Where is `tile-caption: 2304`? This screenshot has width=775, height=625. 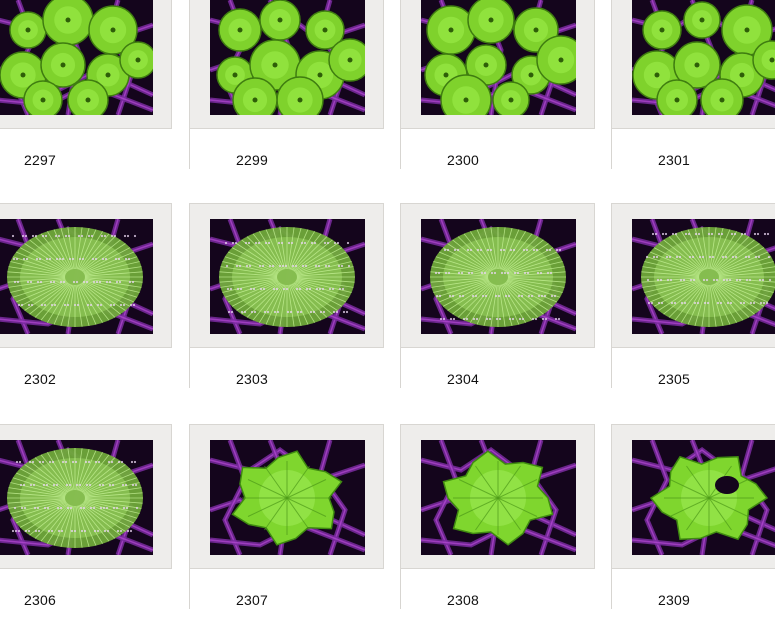
tile-caption: 2304 is located at coordinates (463, 379).